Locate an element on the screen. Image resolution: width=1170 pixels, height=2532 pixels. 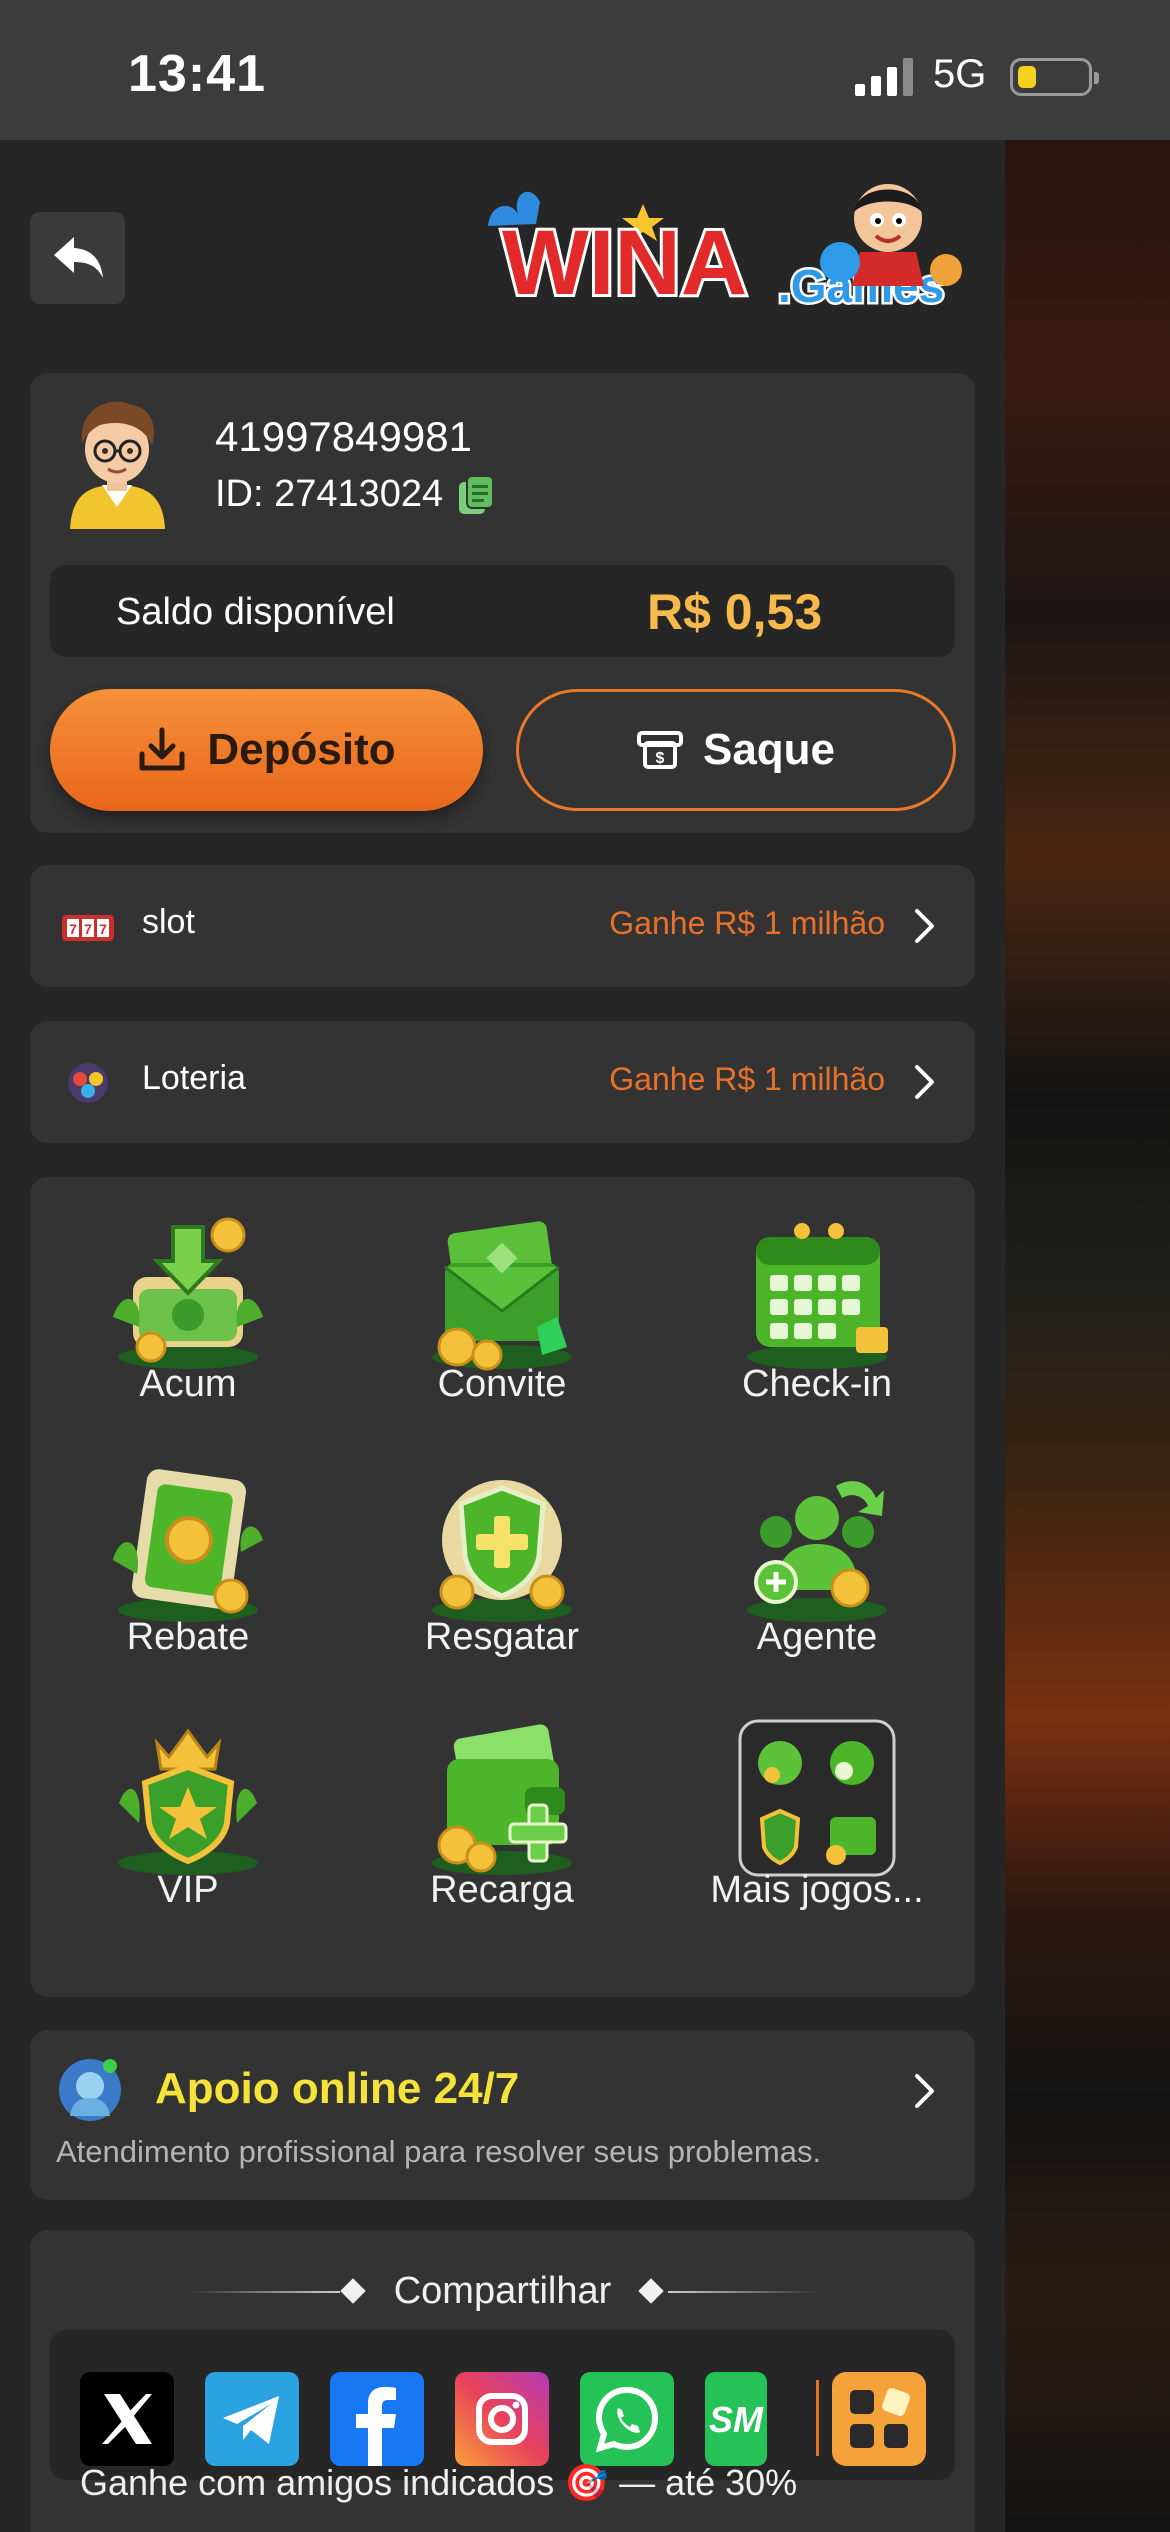
balance-value: R$ 0,53 is located at coordinates (735, 612).